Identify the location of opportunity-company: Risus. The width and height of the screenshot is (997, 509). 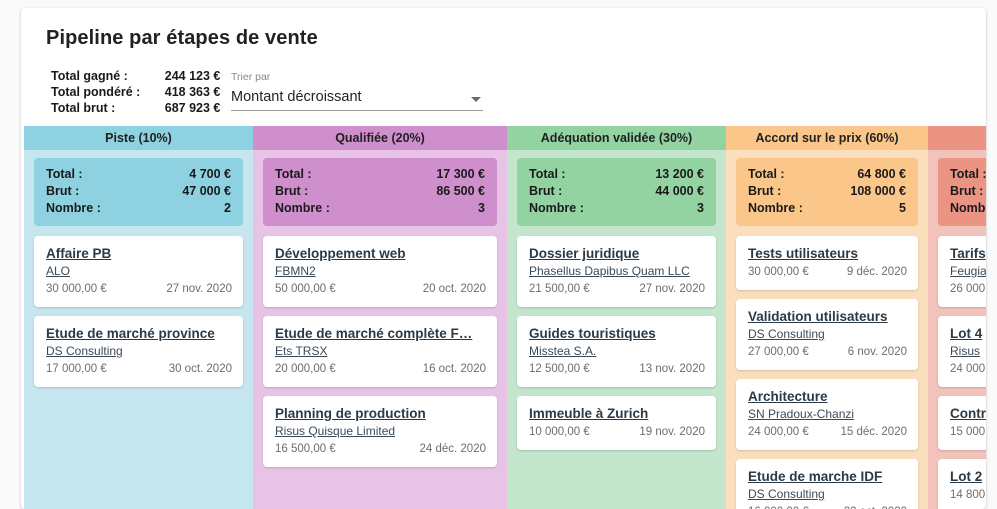
(968, 351).